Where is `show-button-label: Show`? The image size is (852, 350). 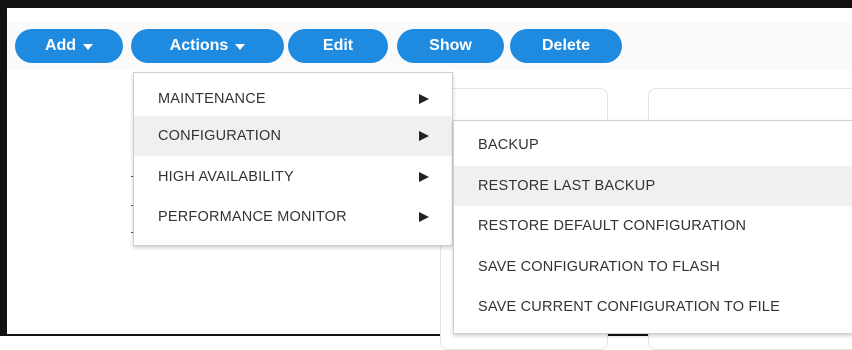 show-button-label: Show is located at coordinates (450, 45).